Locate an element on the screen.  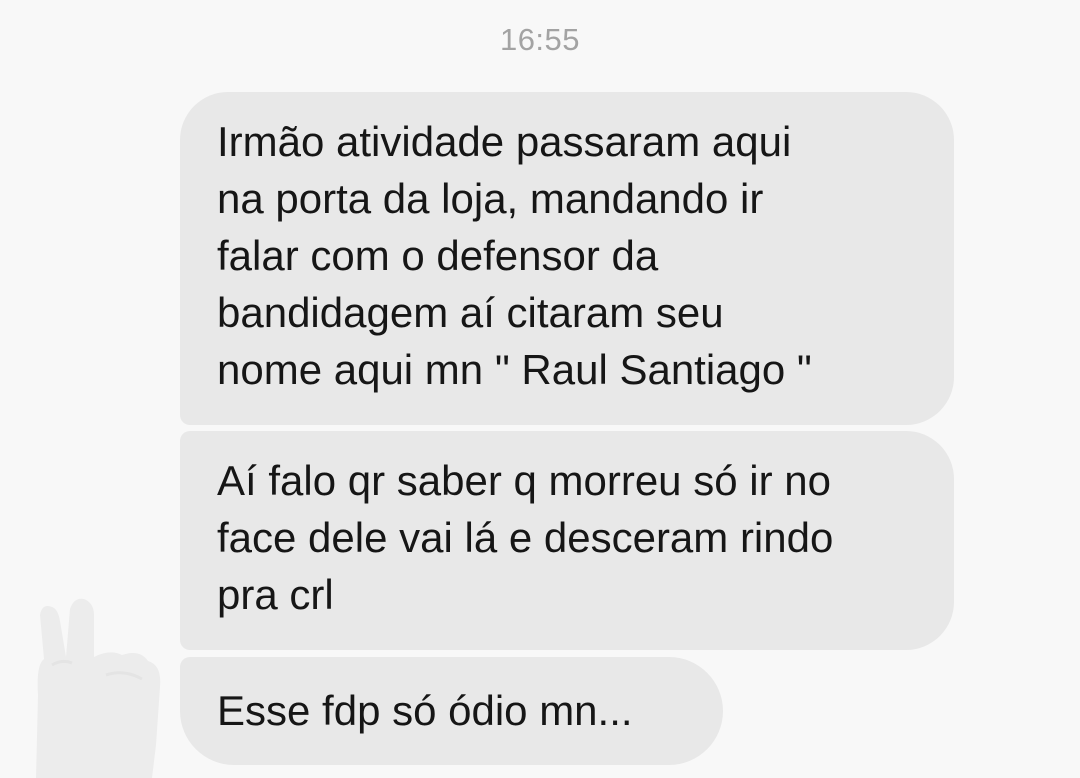
message-text-line: Irmão atividade passaram aqui is located at coordinates (504, 141).